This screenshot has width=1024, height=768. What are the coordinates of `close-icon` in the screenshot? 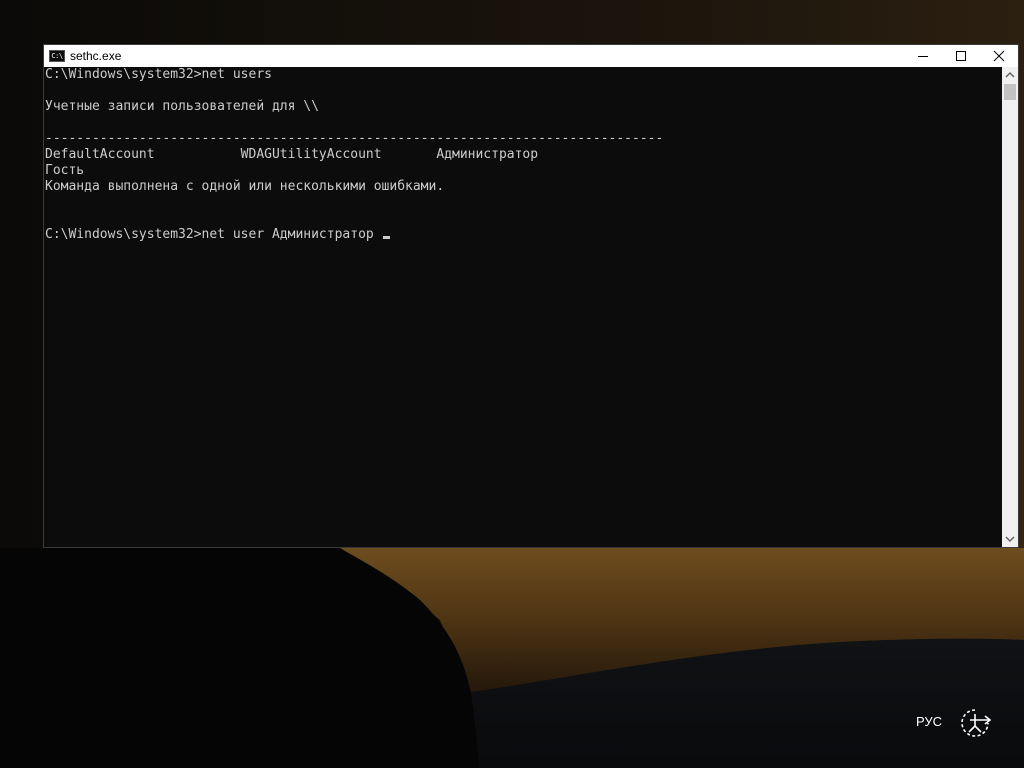 It's located at (999, 56).